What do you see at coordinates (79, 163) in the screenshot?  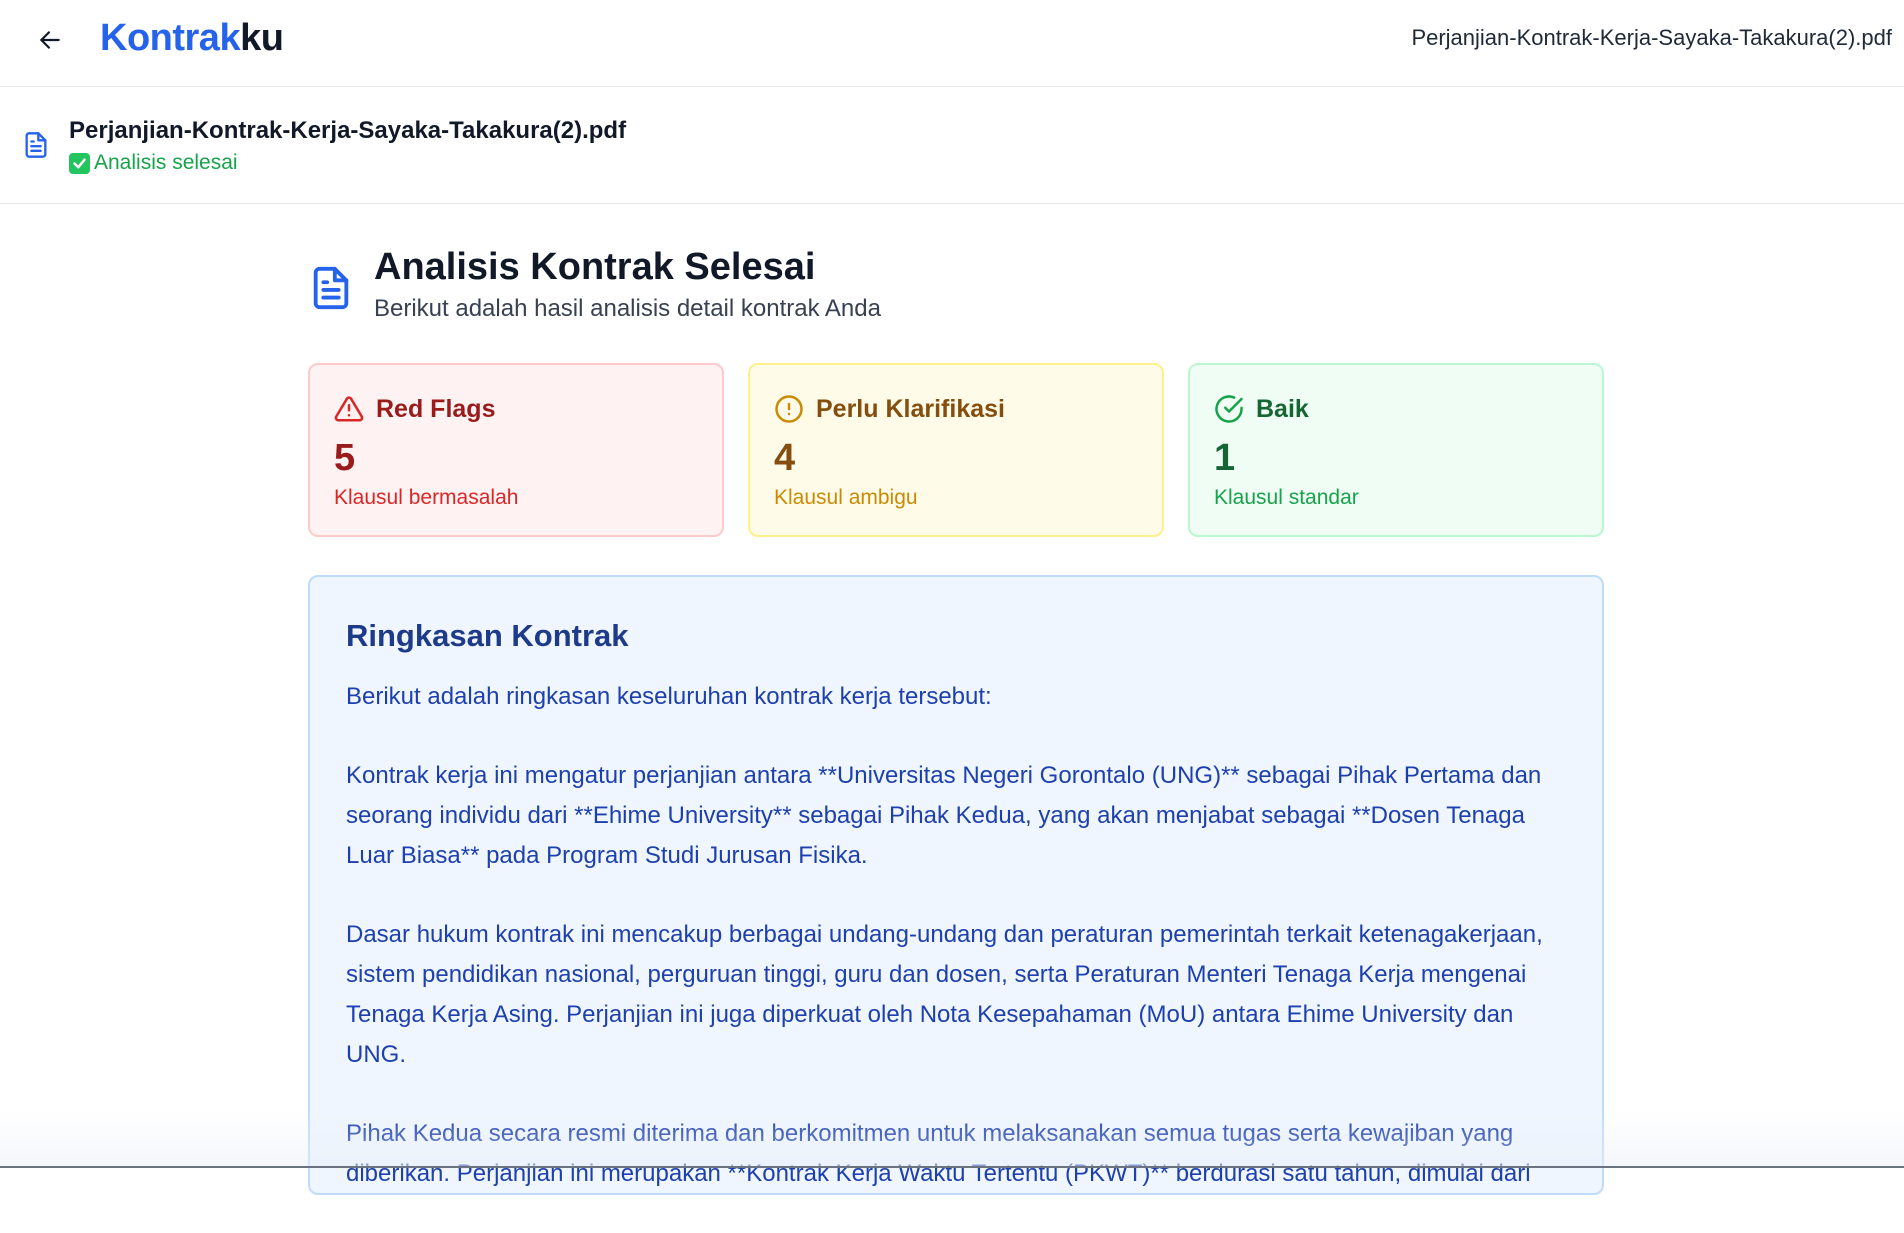 I see `check-mark-button-icon` at bounding box center [79, 163].